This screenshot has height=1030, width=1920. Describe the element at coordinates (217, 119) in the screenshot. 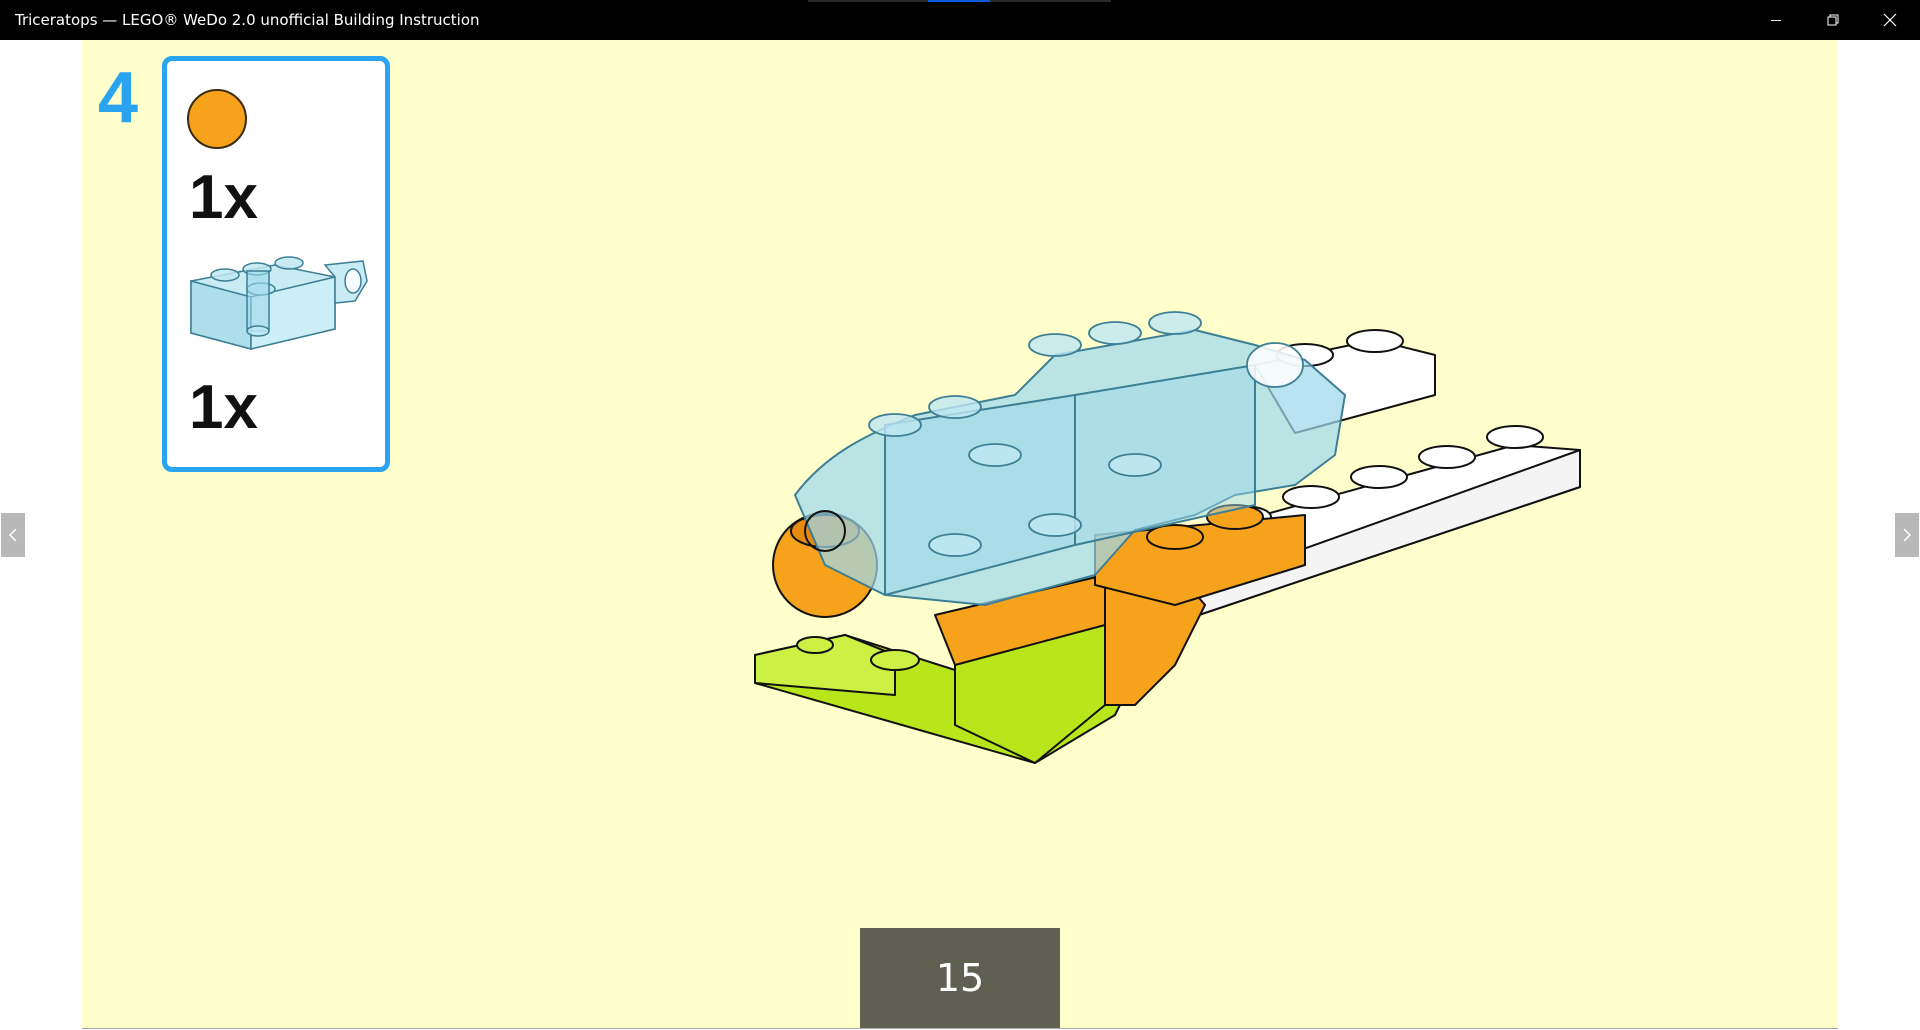

I see `orange-round-piece-icon` at that location.